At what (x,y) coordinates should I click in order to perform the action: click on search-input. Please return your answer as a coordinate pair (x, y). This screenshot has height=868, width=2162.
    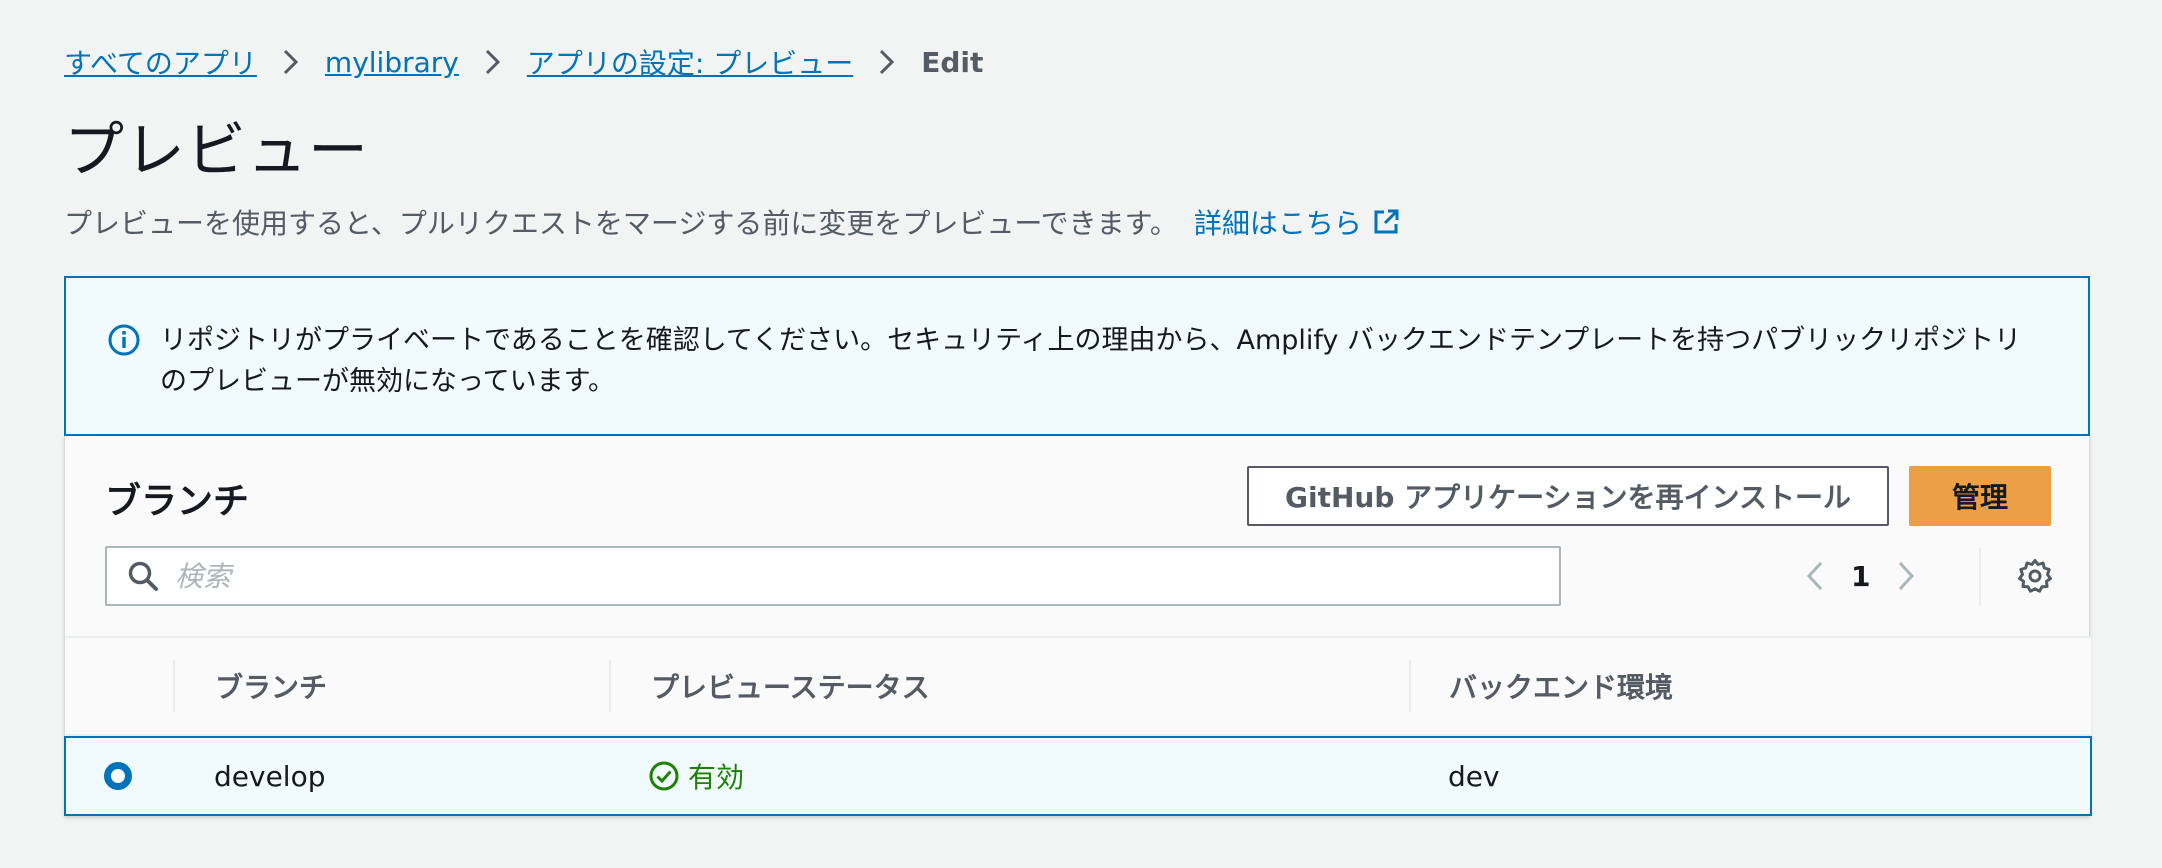
    Looking at the image, I should click on (865, 576).